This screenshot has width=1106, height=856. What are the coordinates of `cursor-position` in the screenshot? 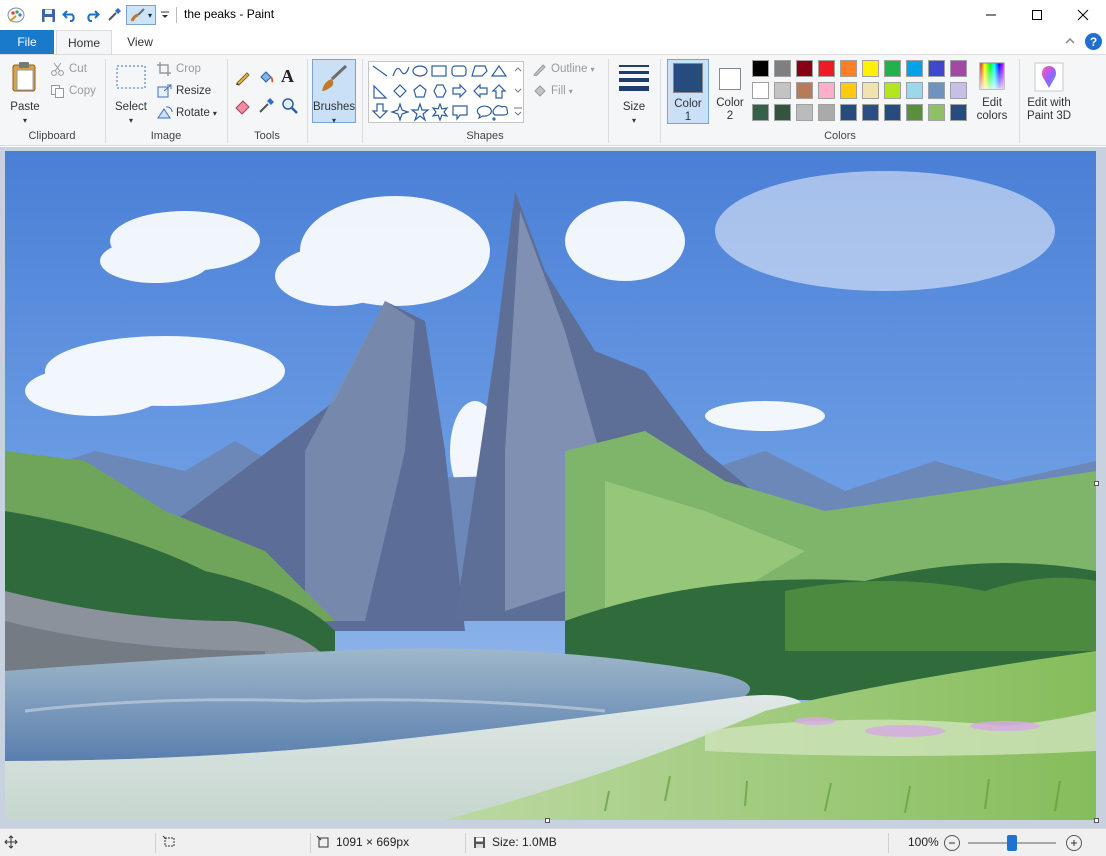 It's located at (11, 842).